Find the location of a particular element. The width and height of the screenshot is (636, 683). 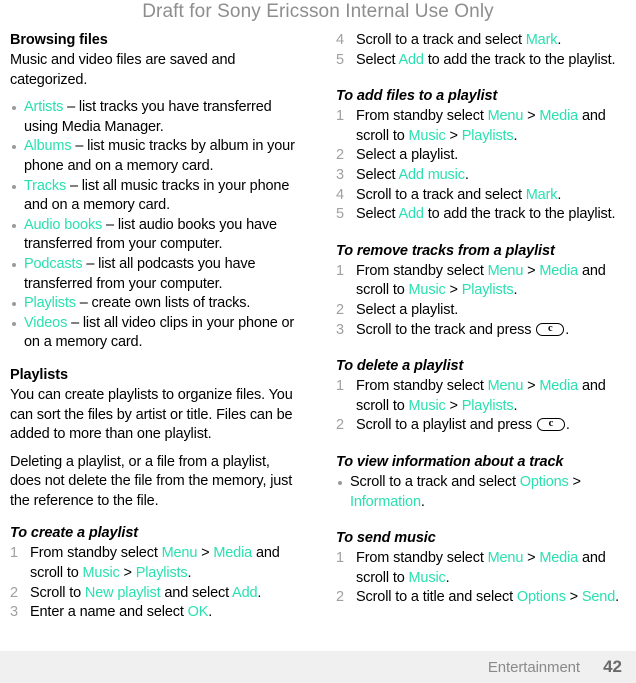

menu-reference: Tracks is located at coordinates (45, 185).